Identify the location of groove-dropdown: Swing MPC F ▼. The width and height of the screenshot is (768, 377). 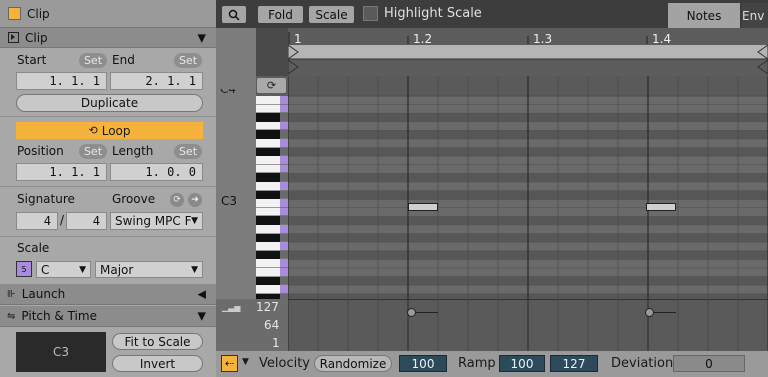
(156, 221).